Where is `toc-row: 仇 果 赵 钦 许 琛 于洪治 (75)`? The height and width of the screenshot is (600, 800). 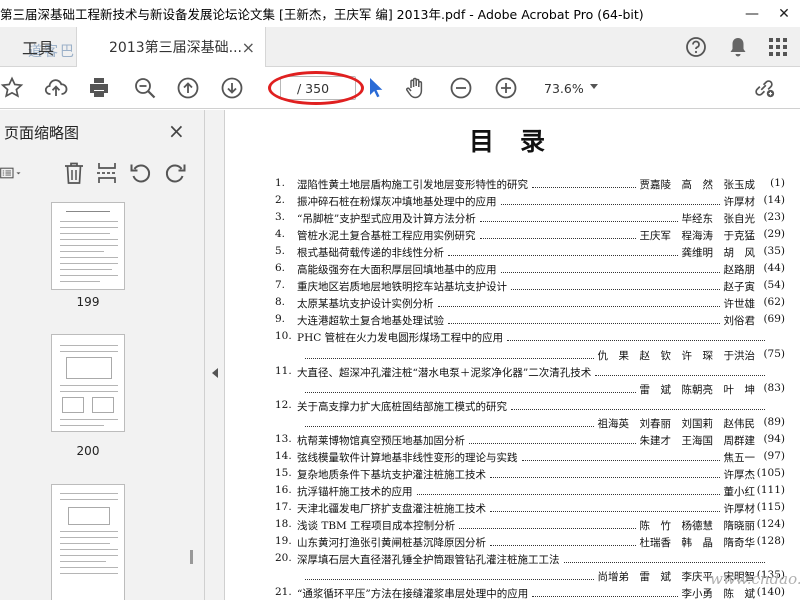
toc-row: 仇 果 赵 钦 许 琛 于洪治 (75) is located at coordinates (530, 356).